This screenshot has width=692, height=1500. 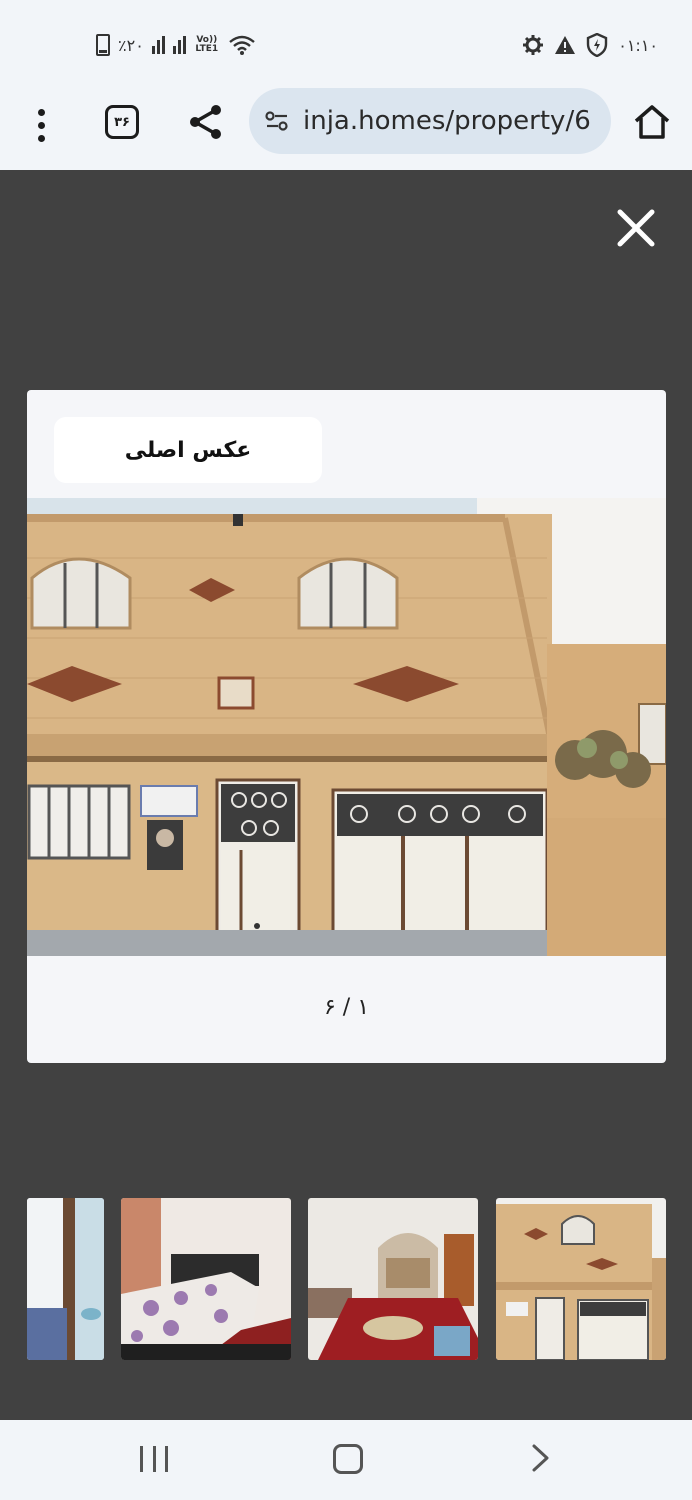 What do you see at coordinates (188, 450) in the screenshot?
I see `photo-caption: عکس اصلی` at bounding box center [188, 450].